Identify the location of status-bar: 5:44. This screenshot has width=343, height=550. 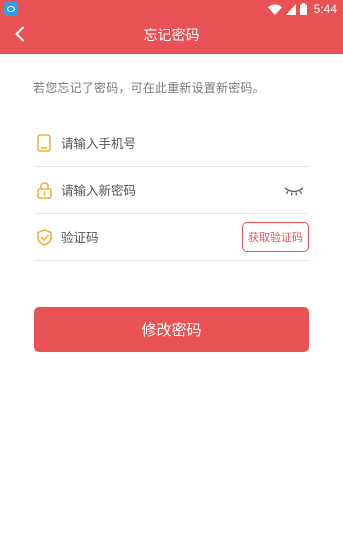
(171, 9).